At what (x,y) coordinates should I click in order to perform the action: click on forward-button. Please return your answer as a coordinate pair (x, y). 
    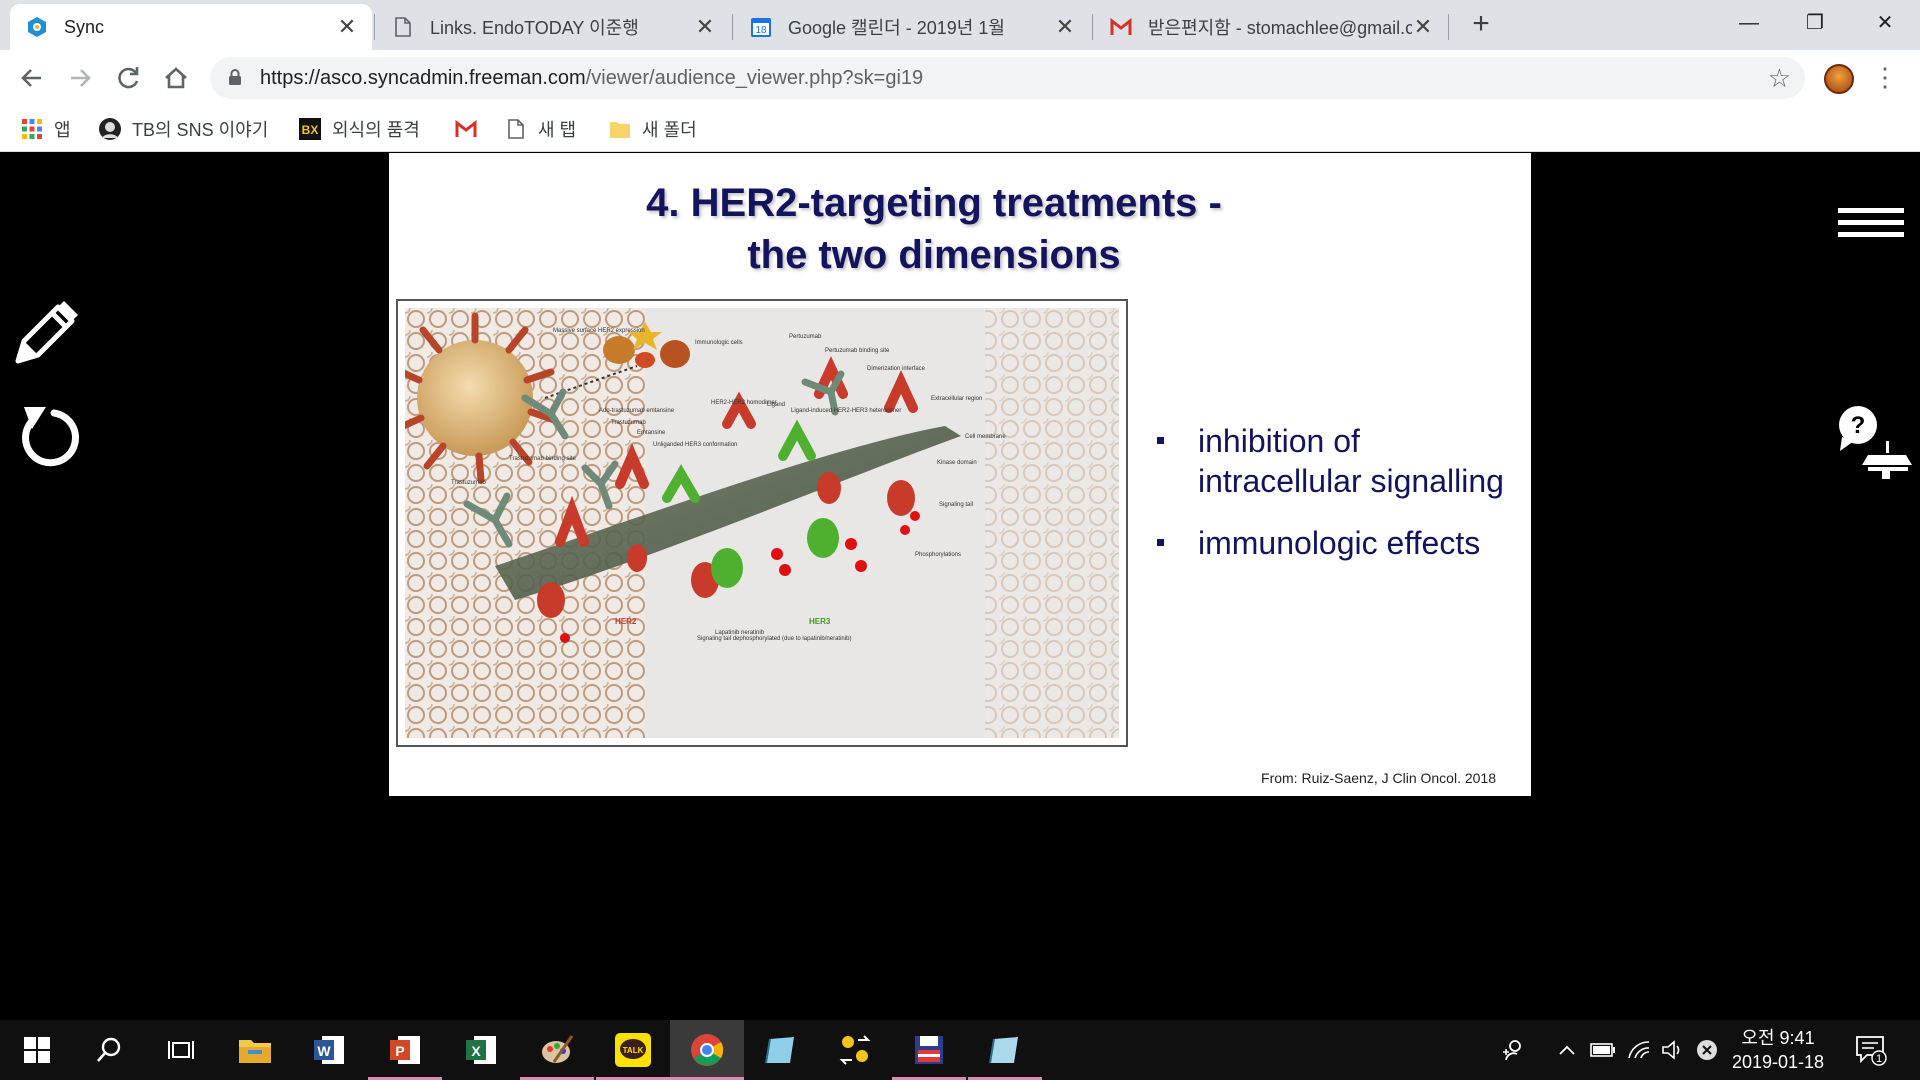
    Looking at the image, I should click on (80, 78).